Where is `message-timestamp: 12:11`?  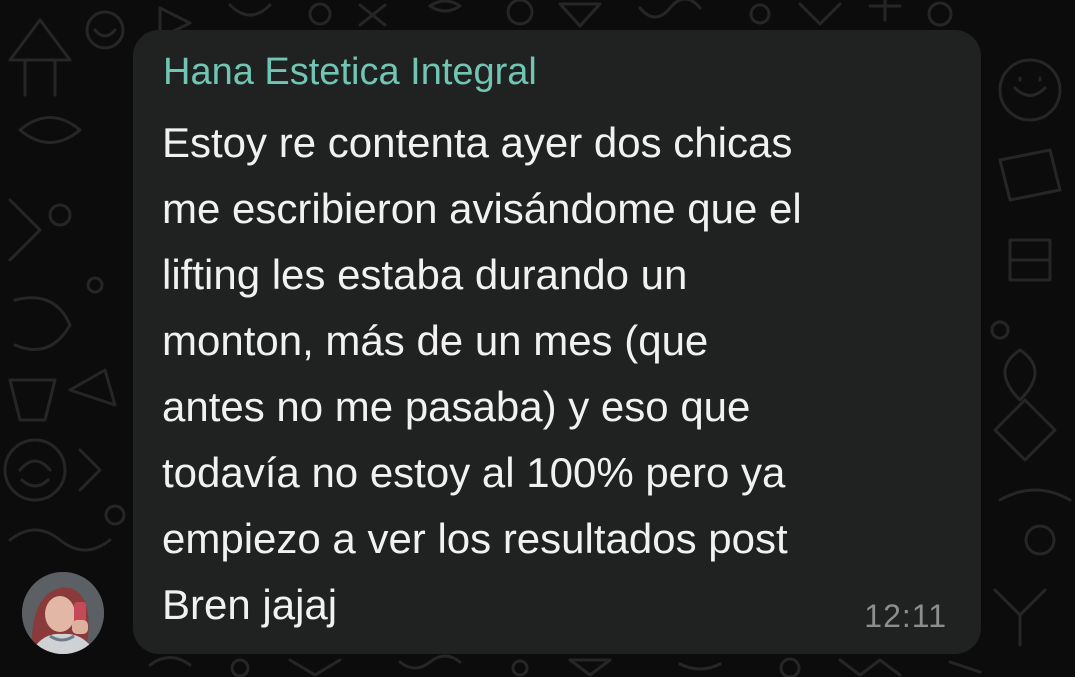 message-timestamp: 12:11 is located at coordinates (905, 616).